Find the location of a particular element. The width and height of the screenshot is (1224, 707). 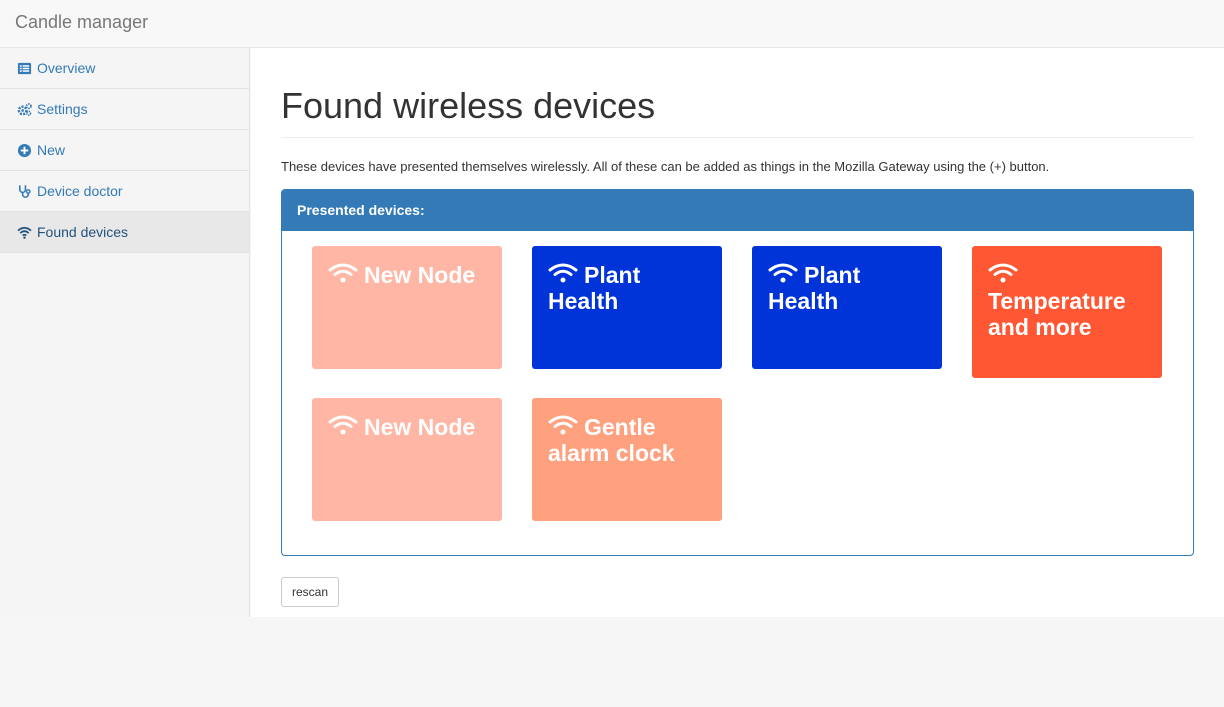

gears-icon is located at coordinates (24, 109).